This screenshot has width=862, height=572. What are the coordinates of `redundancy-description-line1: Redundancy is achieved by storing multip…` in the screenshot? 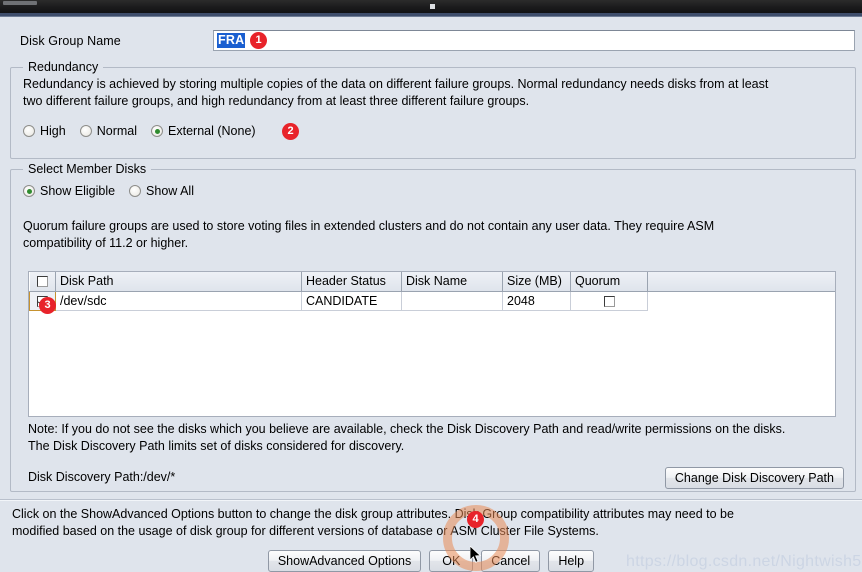 It's located at (396, 84).